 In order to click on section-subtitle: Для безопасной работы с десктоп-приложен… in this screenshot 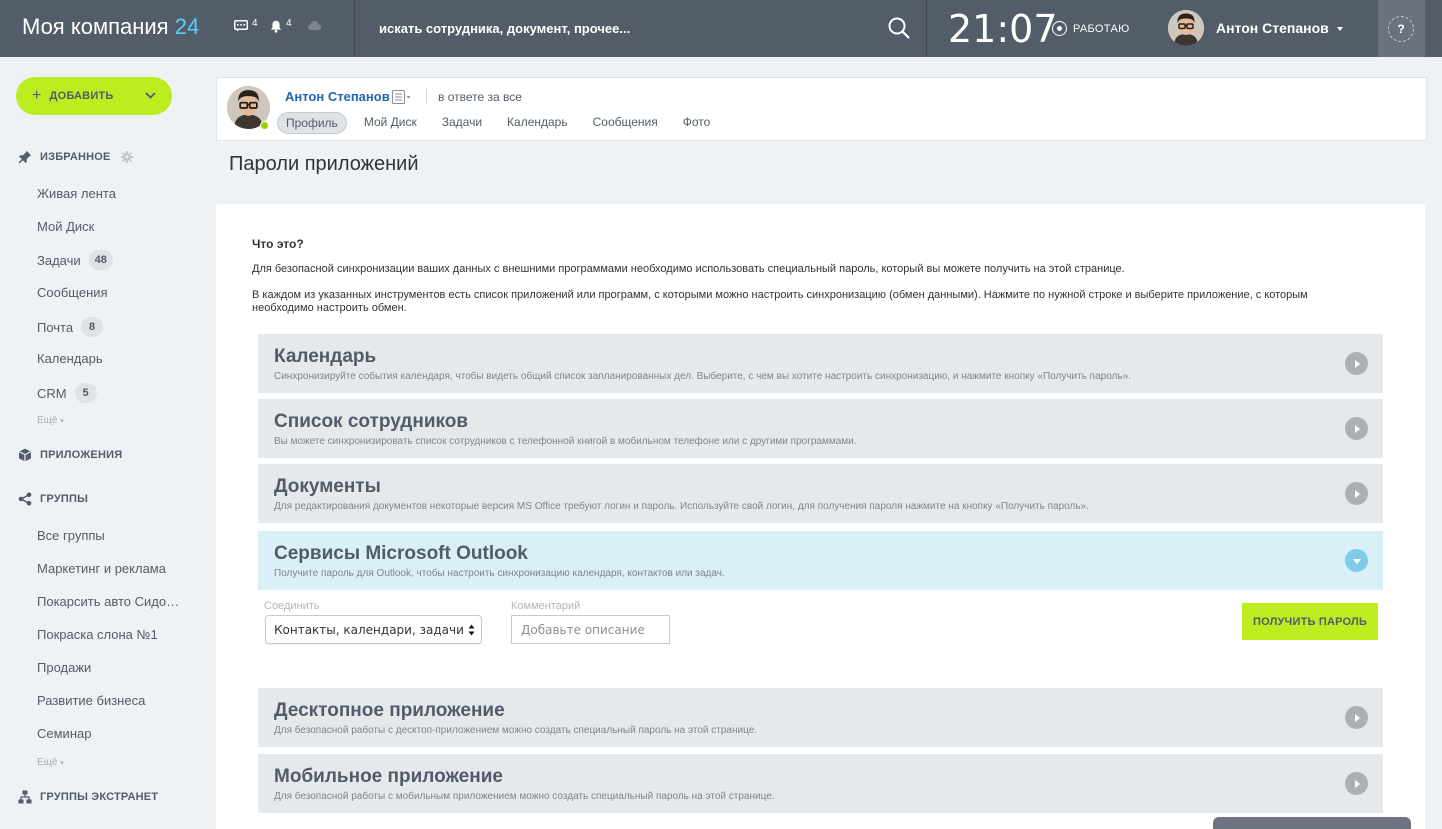, I will do `click(516, 730)`.